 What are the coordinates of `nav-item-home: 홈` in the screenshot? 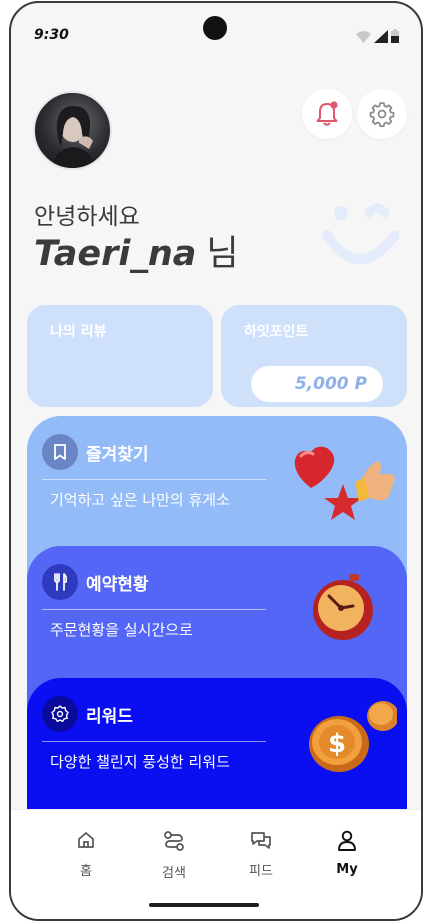 It's located at (86, 854).